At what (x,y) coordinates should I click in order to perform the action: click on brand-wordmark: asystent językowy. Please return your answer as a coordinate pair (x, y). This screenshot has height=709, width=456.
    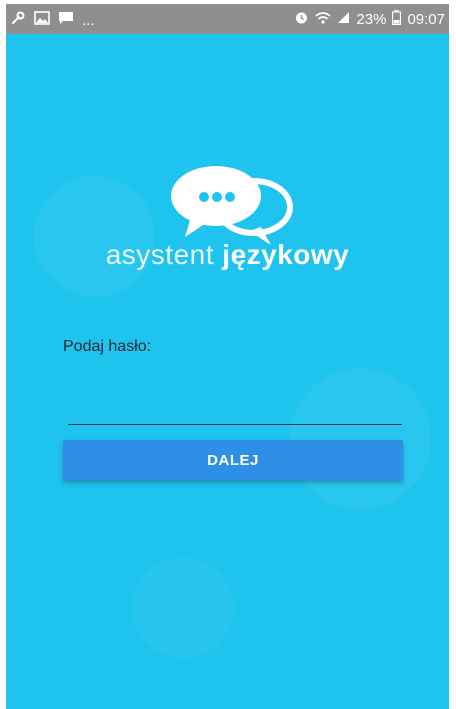
    Looking at the image, I should click on (227, 255).